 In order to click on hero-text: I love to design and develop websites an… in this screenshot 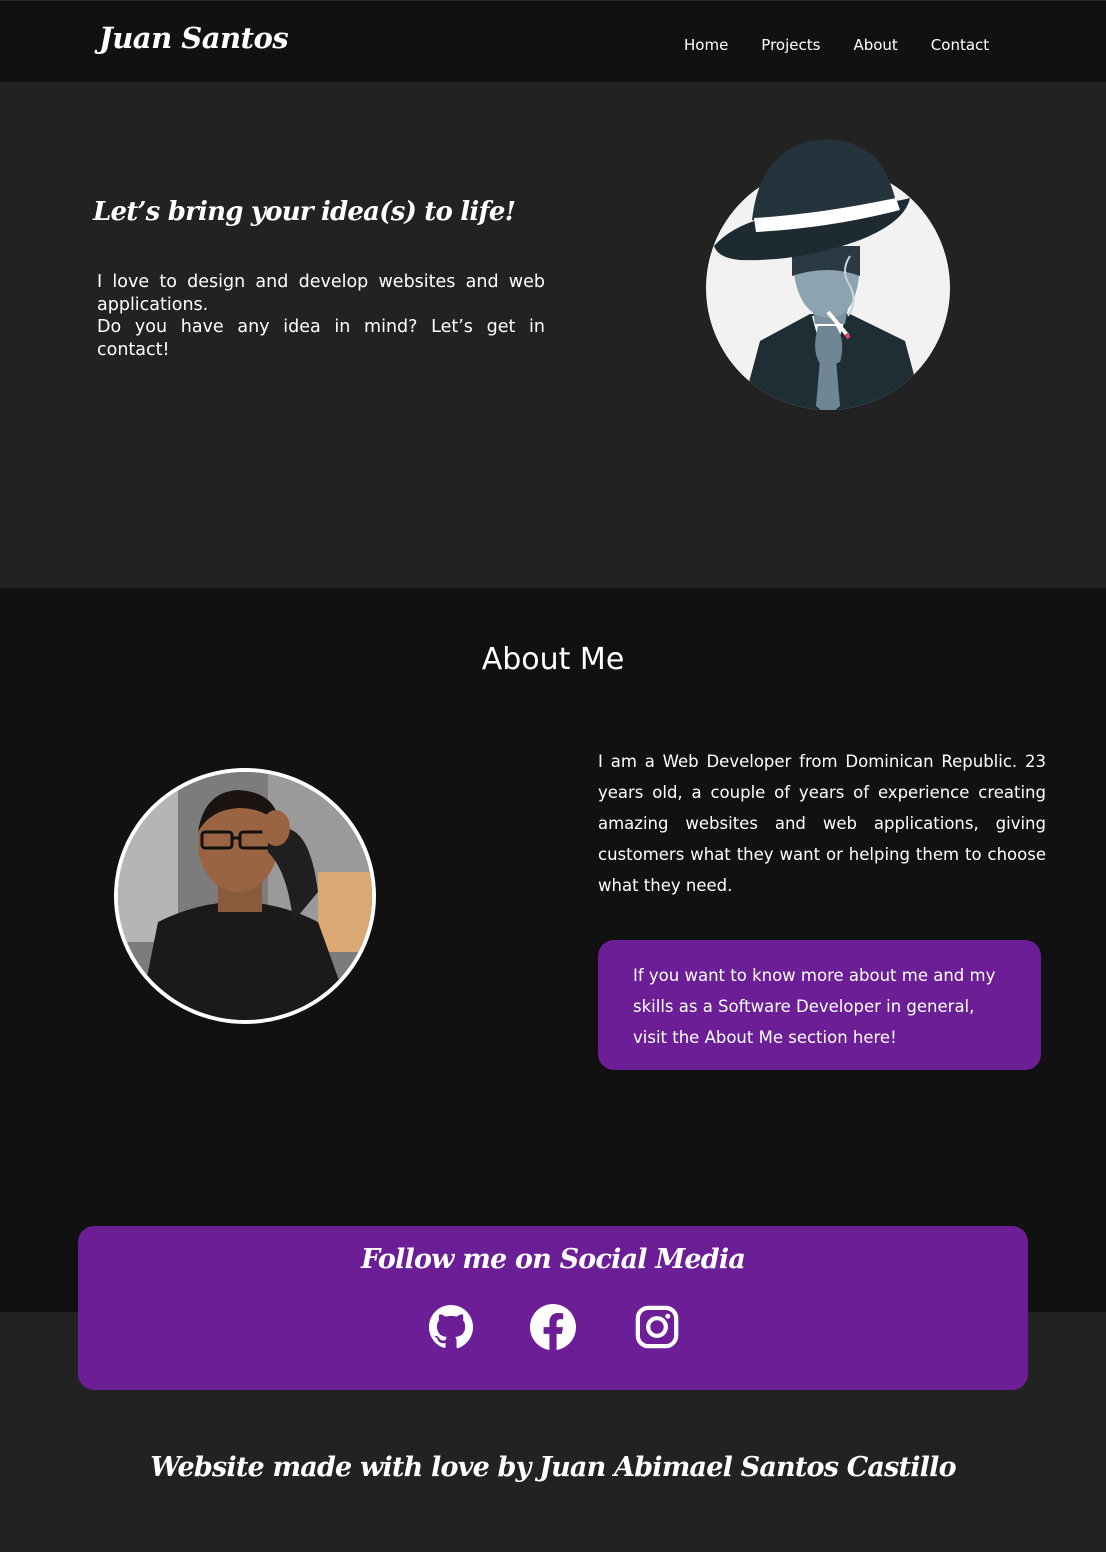, I will do `click(321, 316)`.